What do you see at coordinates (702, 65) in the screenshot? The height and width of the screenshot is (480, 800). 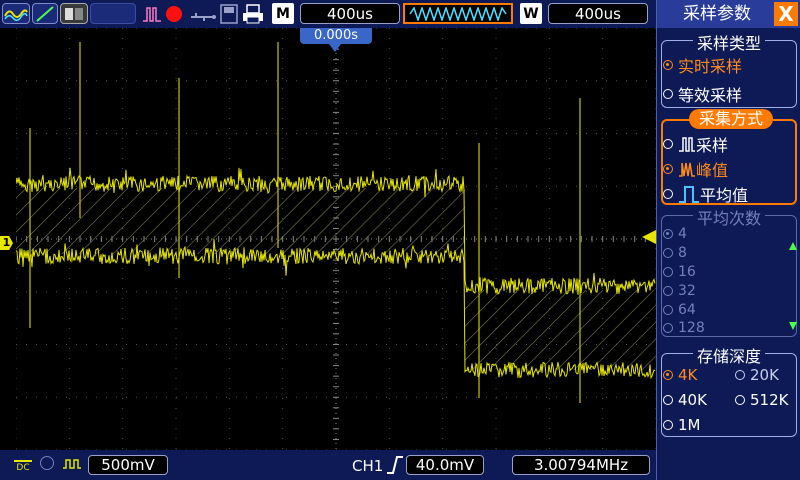 I see `option-realtime-sampling: 实时采样` at bounding box center [702, 65].